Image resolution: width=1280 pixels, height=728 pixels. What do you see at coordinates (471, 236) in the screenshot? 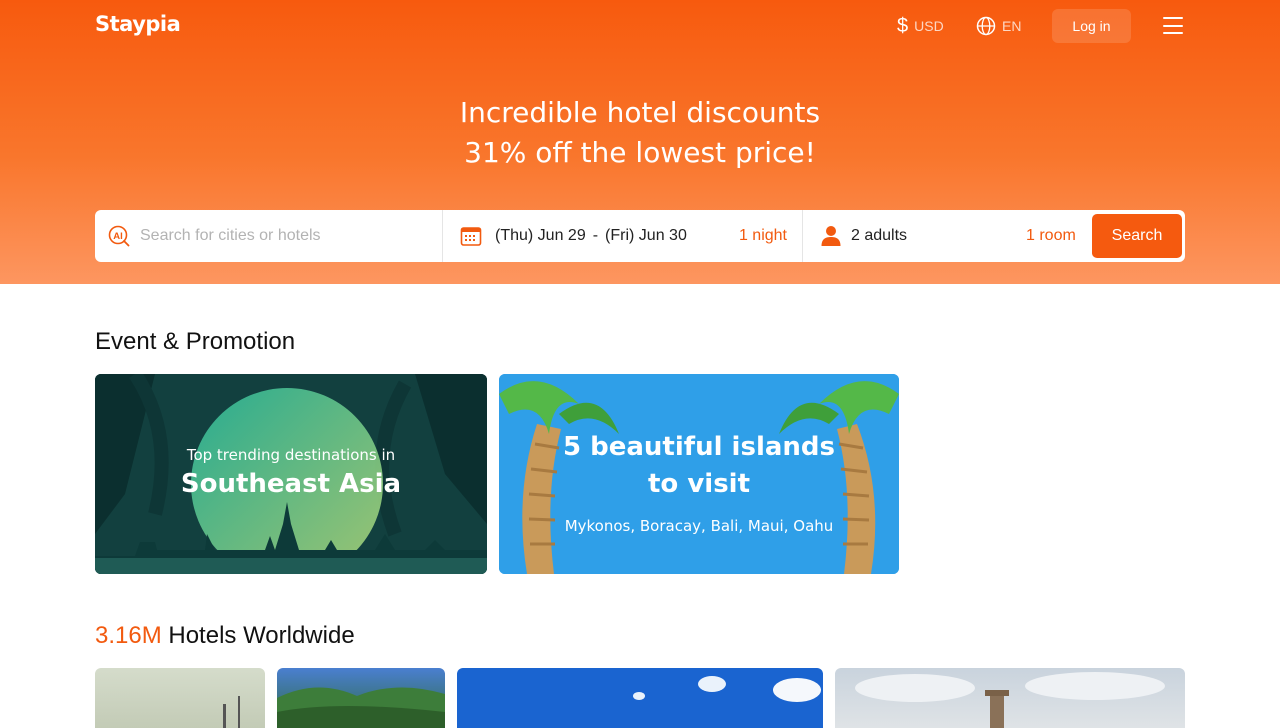
I see `calendar-icon` at bounding box center [471, 236].